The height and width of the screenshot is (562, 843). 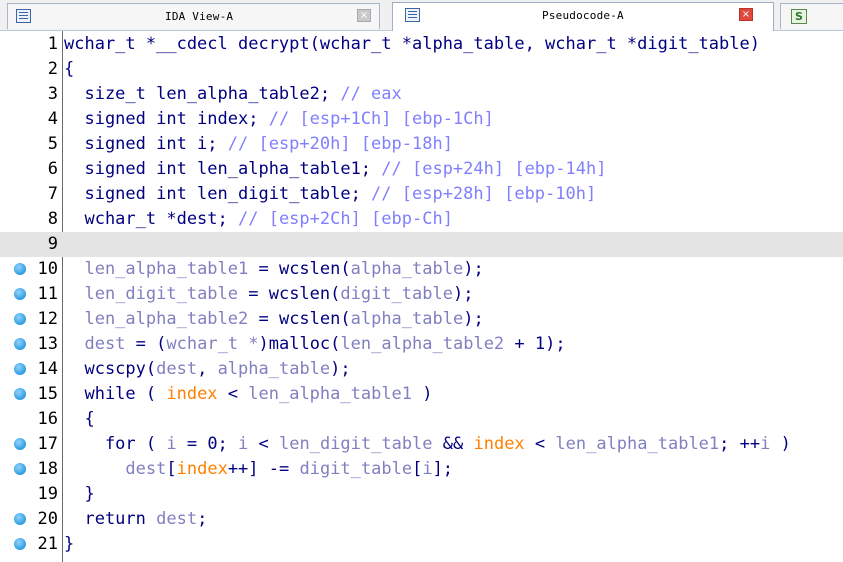 I want to click on code-line: 20 return dest;, so click(x=421, y=519).